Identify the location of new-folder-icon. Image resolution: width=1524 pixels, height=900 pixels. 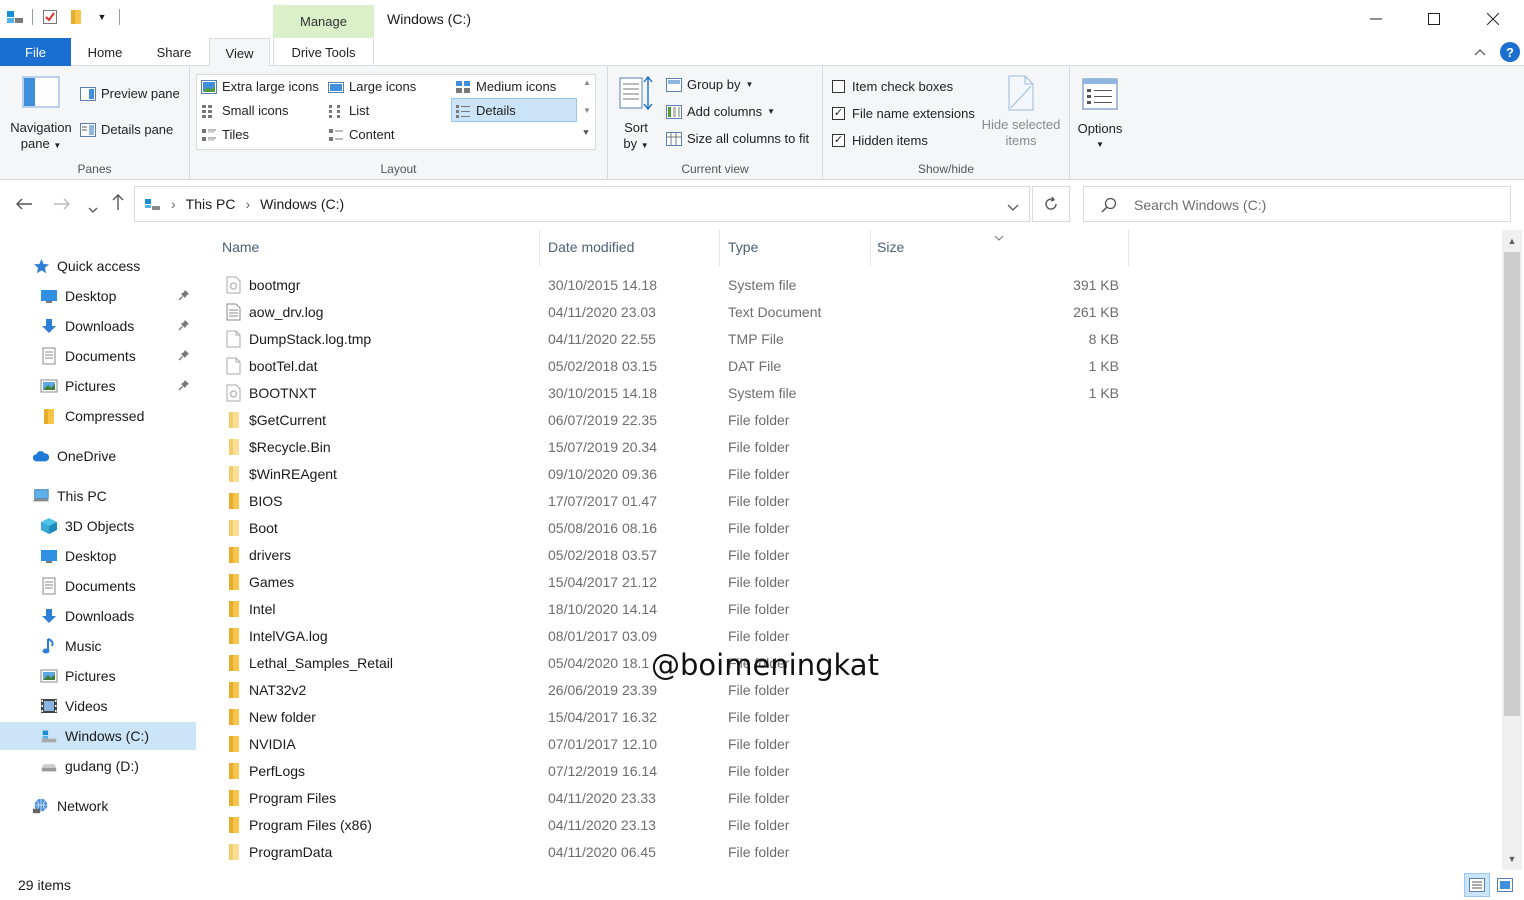
(76, 17).